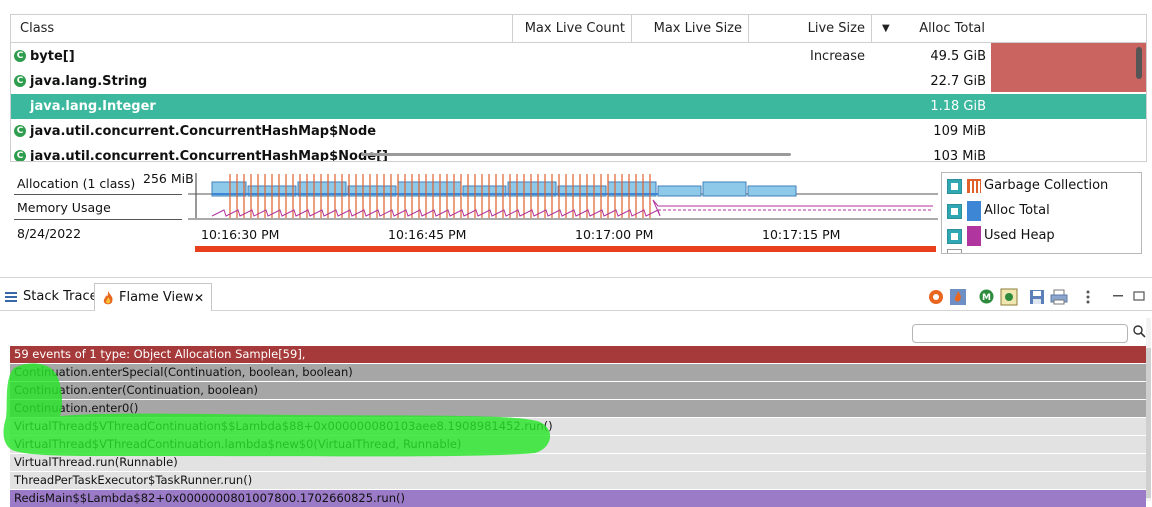 Image resolution: width=1152 pixels, height=507 pixels. I want to click on alloc-total-value: 1.18 GiB, so click(958, 106).